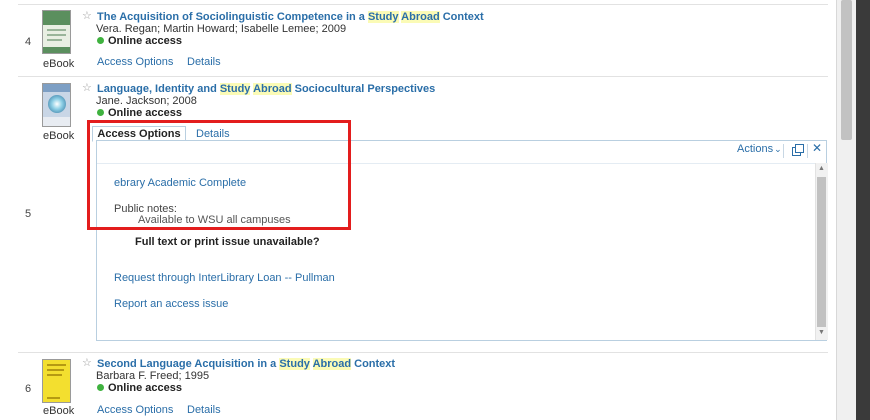 The image size is (870, 420). Describe the element at coordinates (171, 304) in the screenshot. I see `report-access-issue-link: Report an access issue` at that location.